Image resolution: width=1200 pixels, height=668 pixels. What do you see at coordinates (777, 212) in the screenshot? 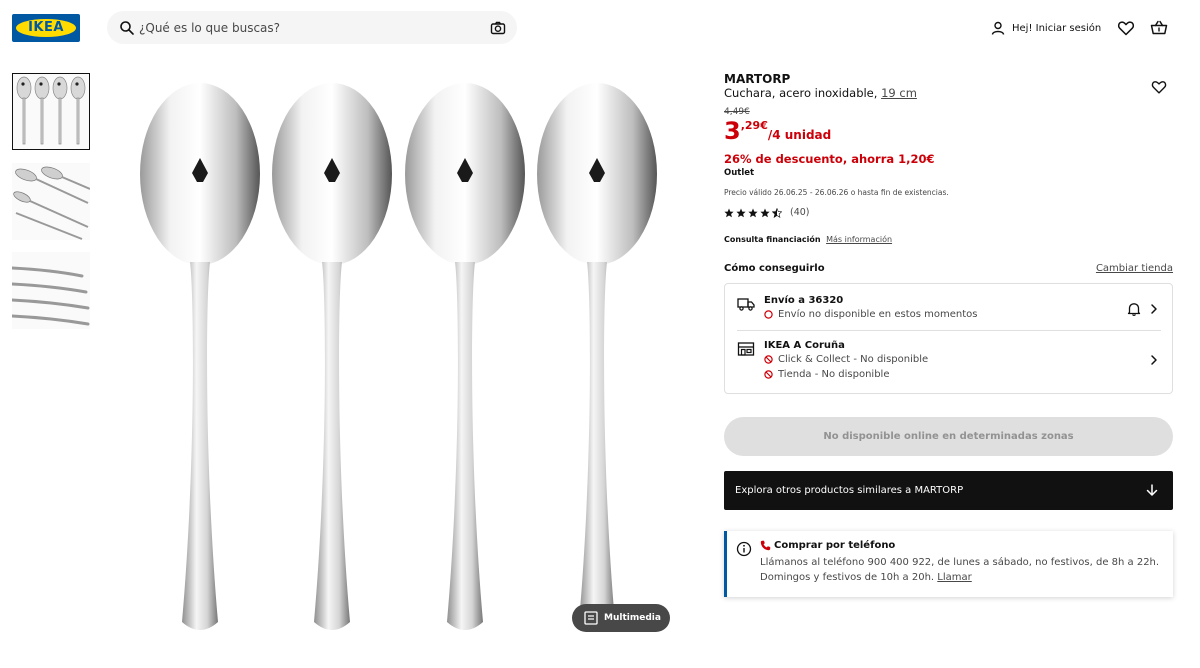
I see `half-star-icon` at bounding box center [777, 212].